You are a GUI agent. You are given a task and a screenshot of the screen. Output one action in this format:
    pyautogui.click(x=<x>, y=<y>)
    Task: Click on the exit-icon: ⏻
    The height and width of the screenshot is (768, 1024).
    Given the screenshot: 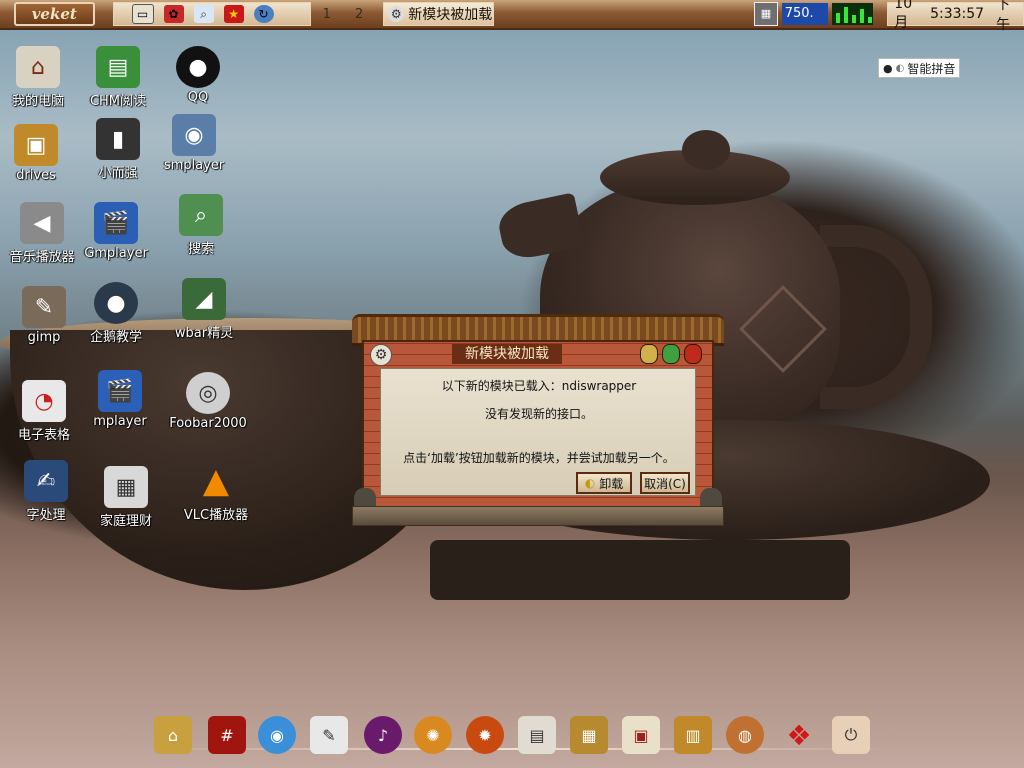 What is the action you would take?
    pyautogui.click(x=851, y=735)
    